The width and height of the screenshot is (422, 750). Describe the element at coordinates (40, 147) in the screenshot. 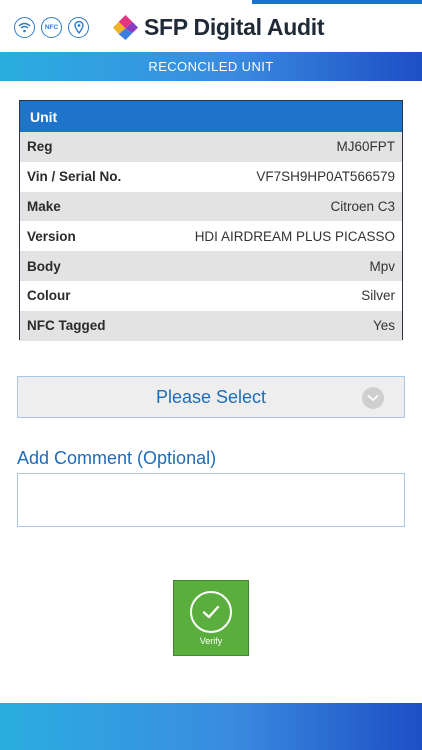

I see `row-label: Reg` at that location.